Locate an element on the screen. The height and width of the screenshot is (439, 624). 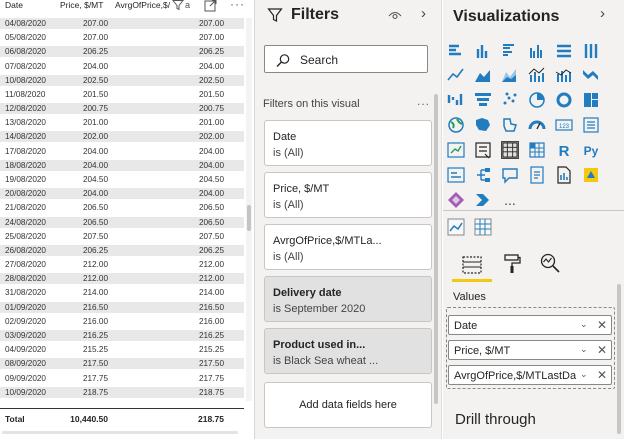
table-horizontal-scrollbar is located at coordinates (122, 432).